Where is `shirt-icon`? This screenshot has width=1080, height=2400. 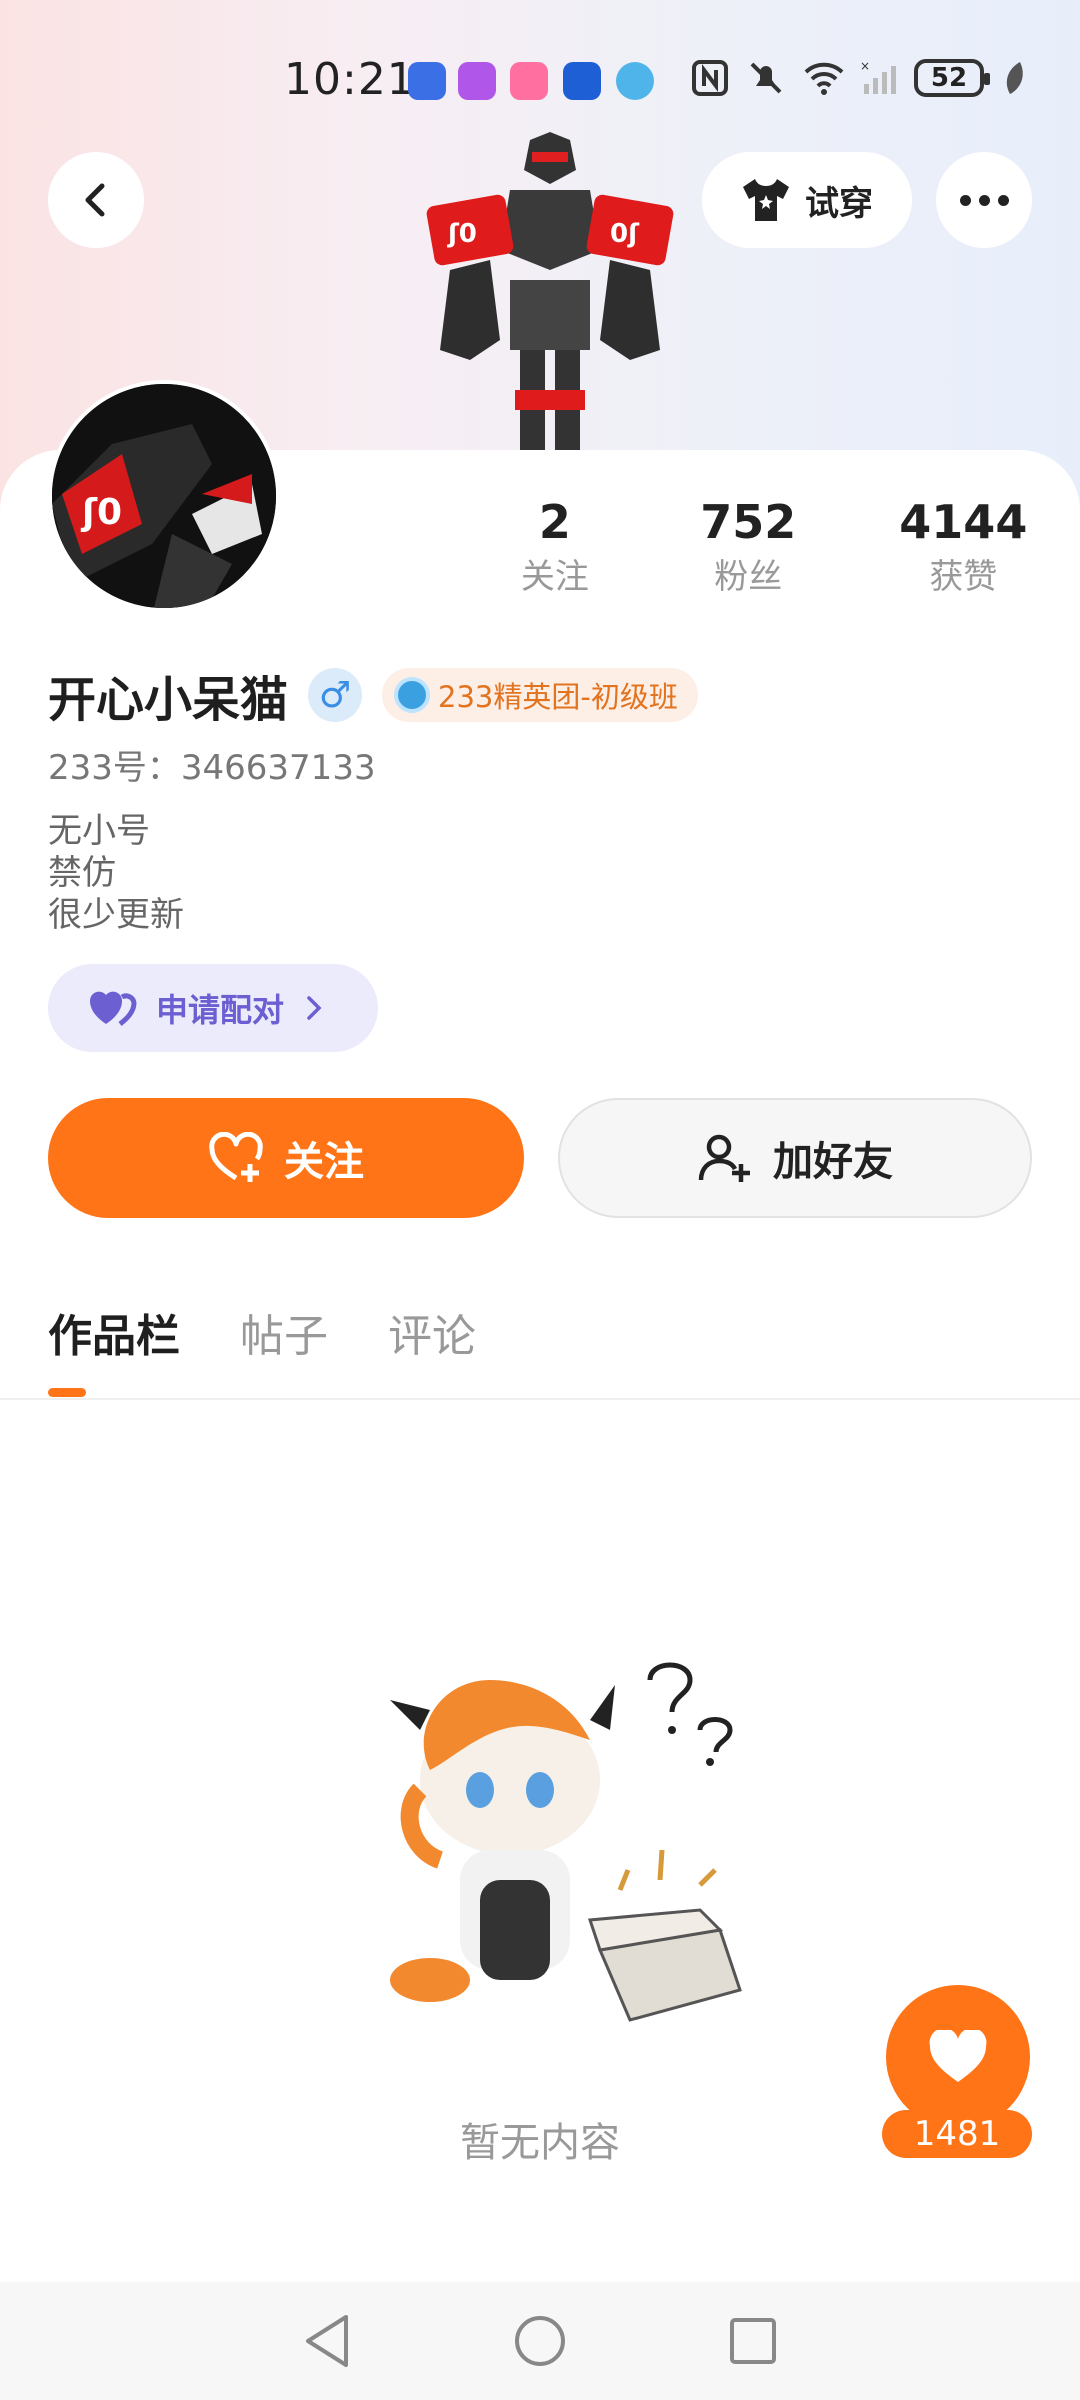
shirt-icon is located at coordinates (766, 200).